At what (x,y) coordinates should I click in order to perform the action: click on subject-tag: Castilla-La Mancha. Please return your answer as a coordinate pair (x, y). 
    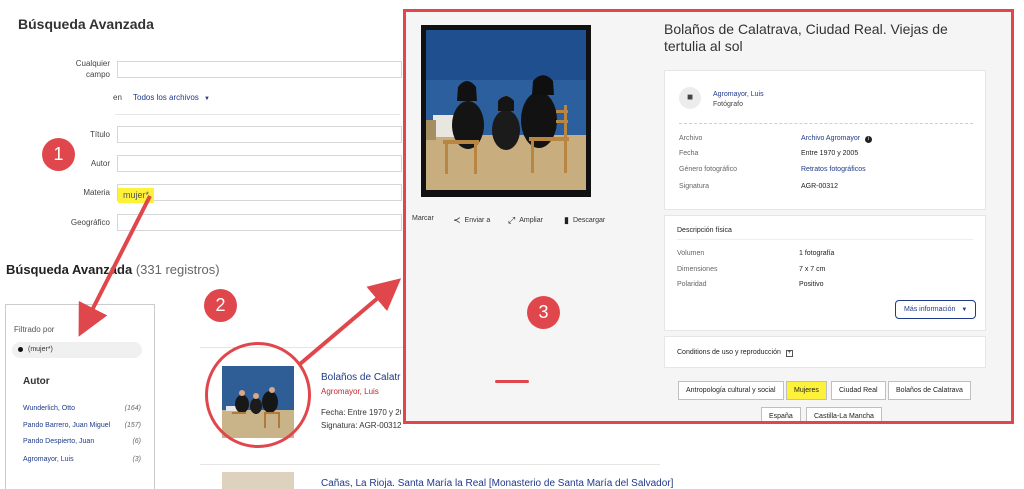
    Looking at the image, I should click on (844, 414).